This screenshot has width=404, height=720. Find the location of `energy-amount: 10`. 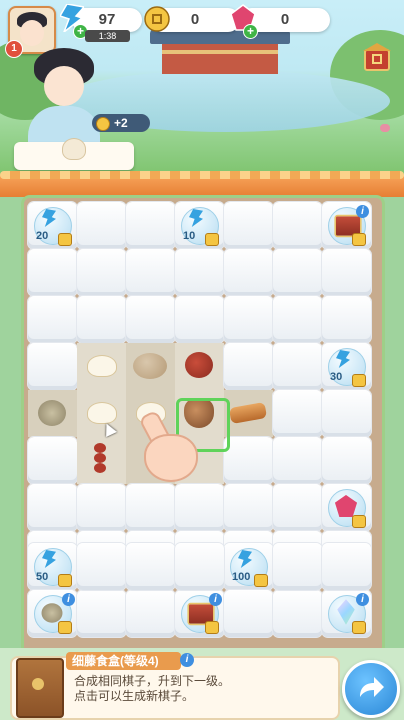

energy-amount: 10 is located at coordinates (189, 236).